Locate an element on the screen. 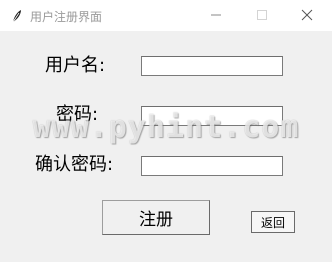 This screenshot has height=262, width=332. maximize-icon is located at coordinates (262, 15).